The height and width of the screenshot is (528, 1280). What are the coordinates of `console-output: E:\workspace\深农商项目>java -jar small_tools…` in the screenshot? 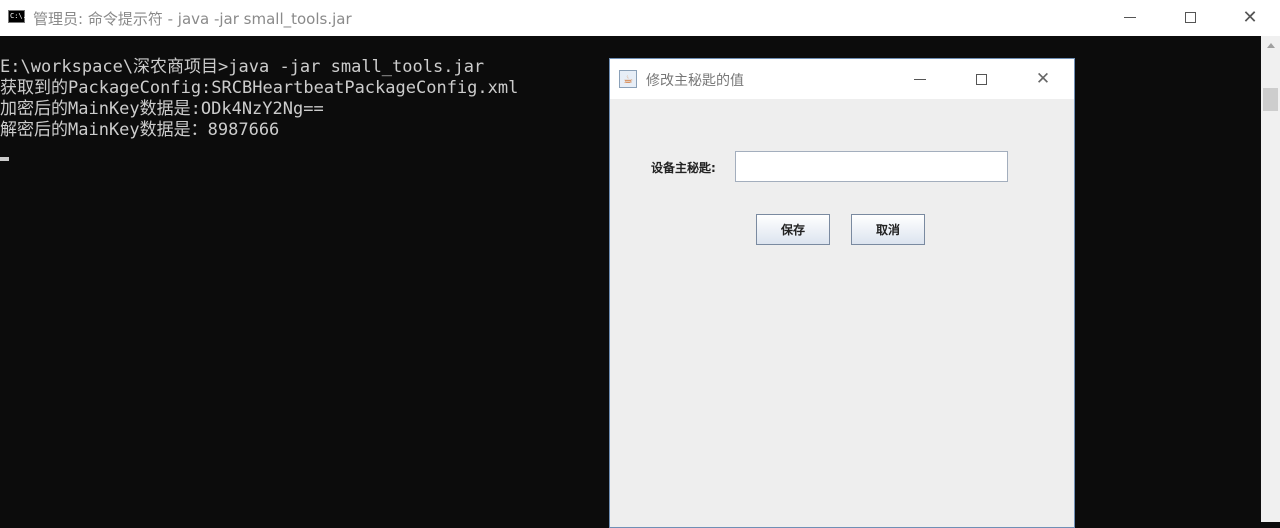 It's located at (259, 99).